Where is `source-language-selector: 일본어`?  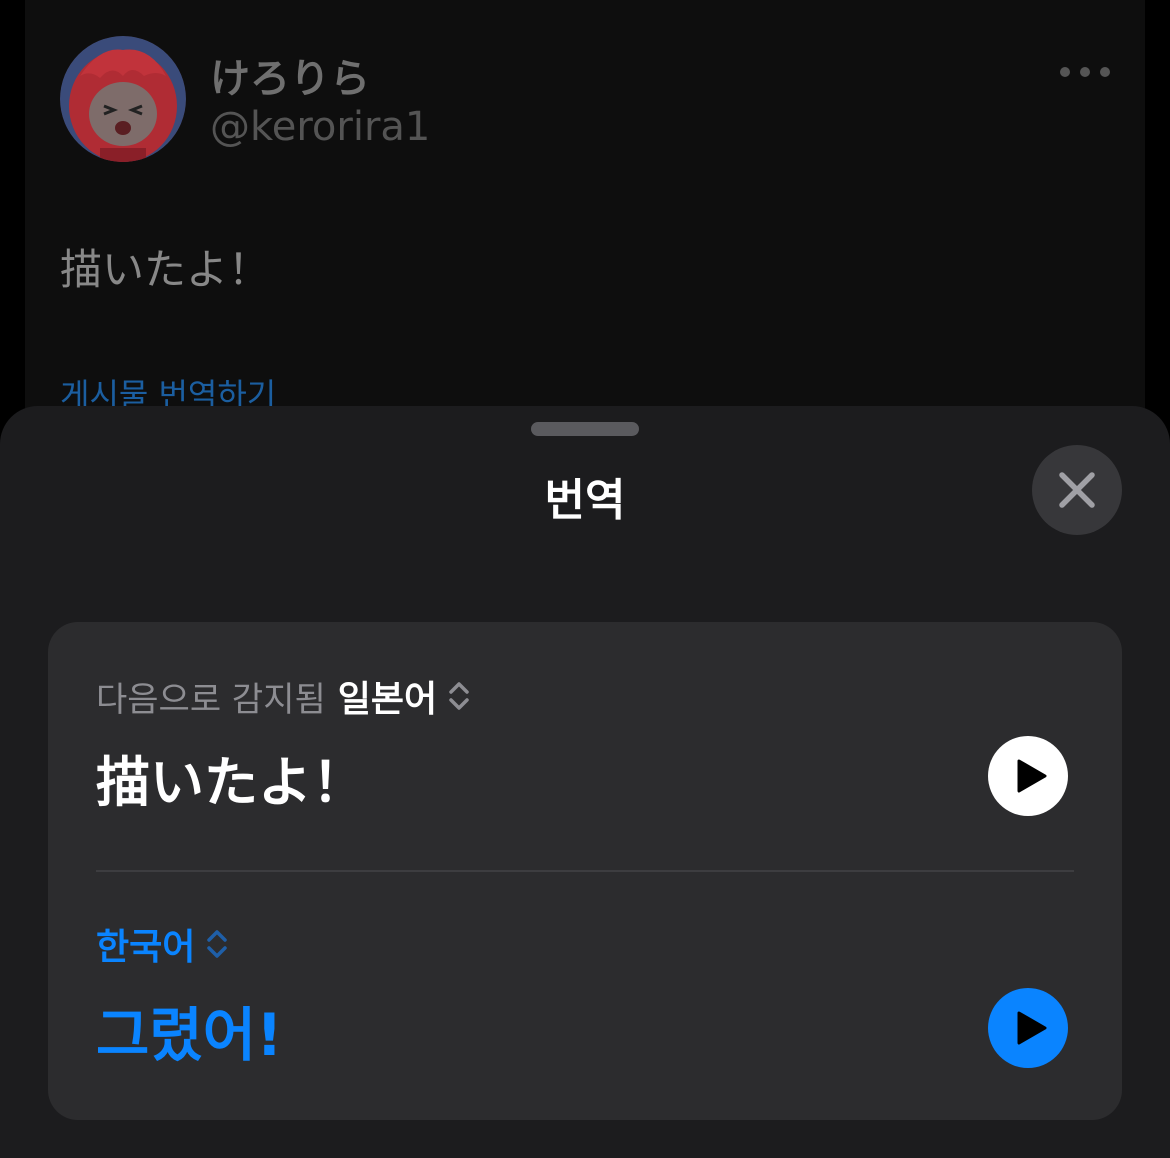 source-language-selector: 일본어 is located at coordinates (387, 696).